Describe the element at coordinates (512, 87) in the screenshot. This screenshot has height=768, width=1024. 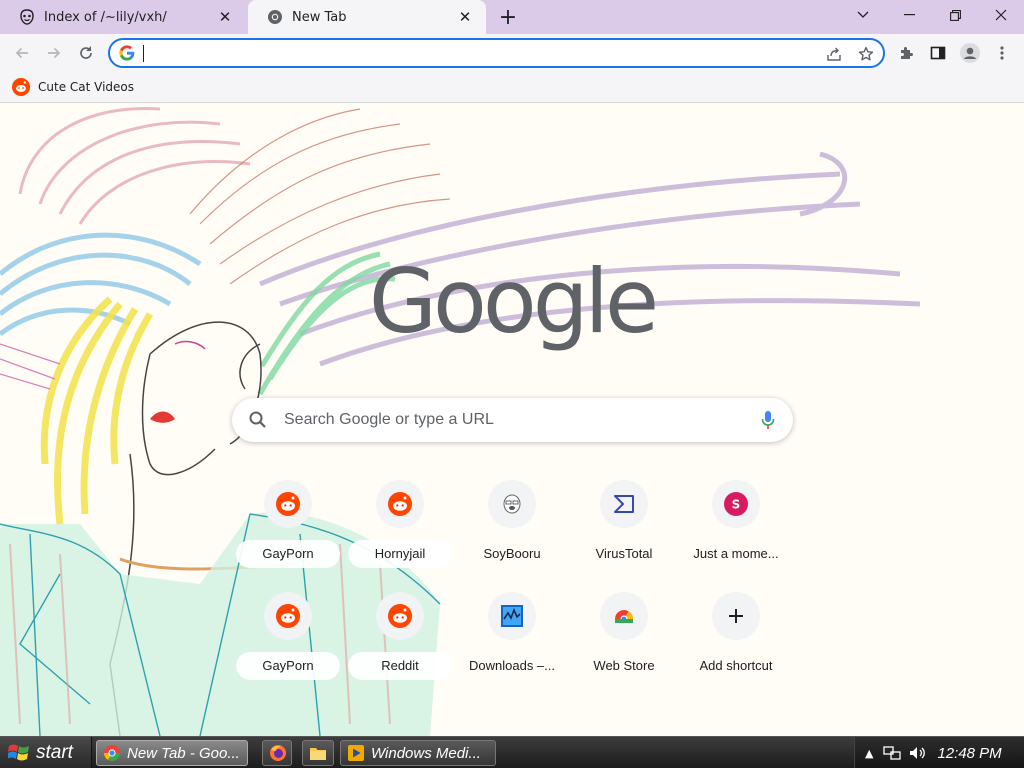
I see `bookmarks-bar: Cute Cat Videos` at that location.